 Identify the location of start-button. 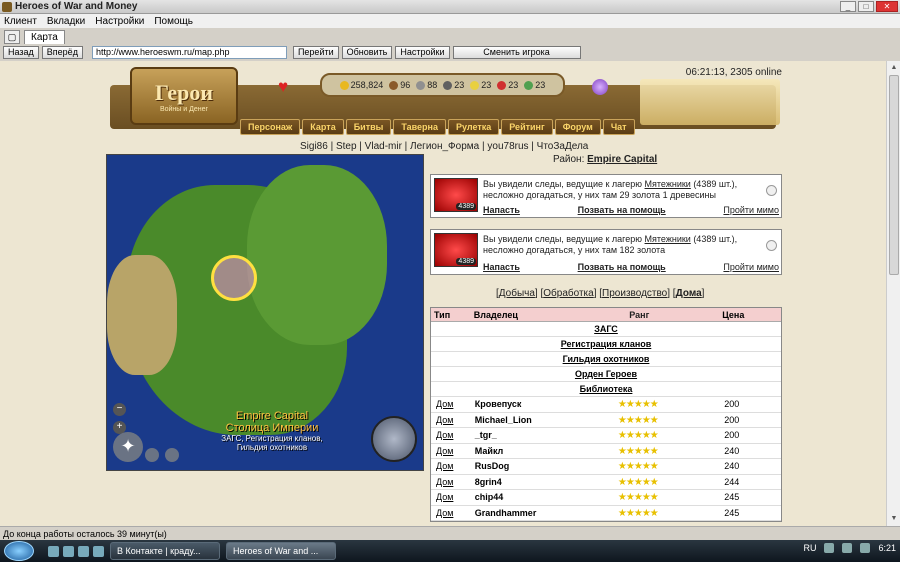
(19, 551).